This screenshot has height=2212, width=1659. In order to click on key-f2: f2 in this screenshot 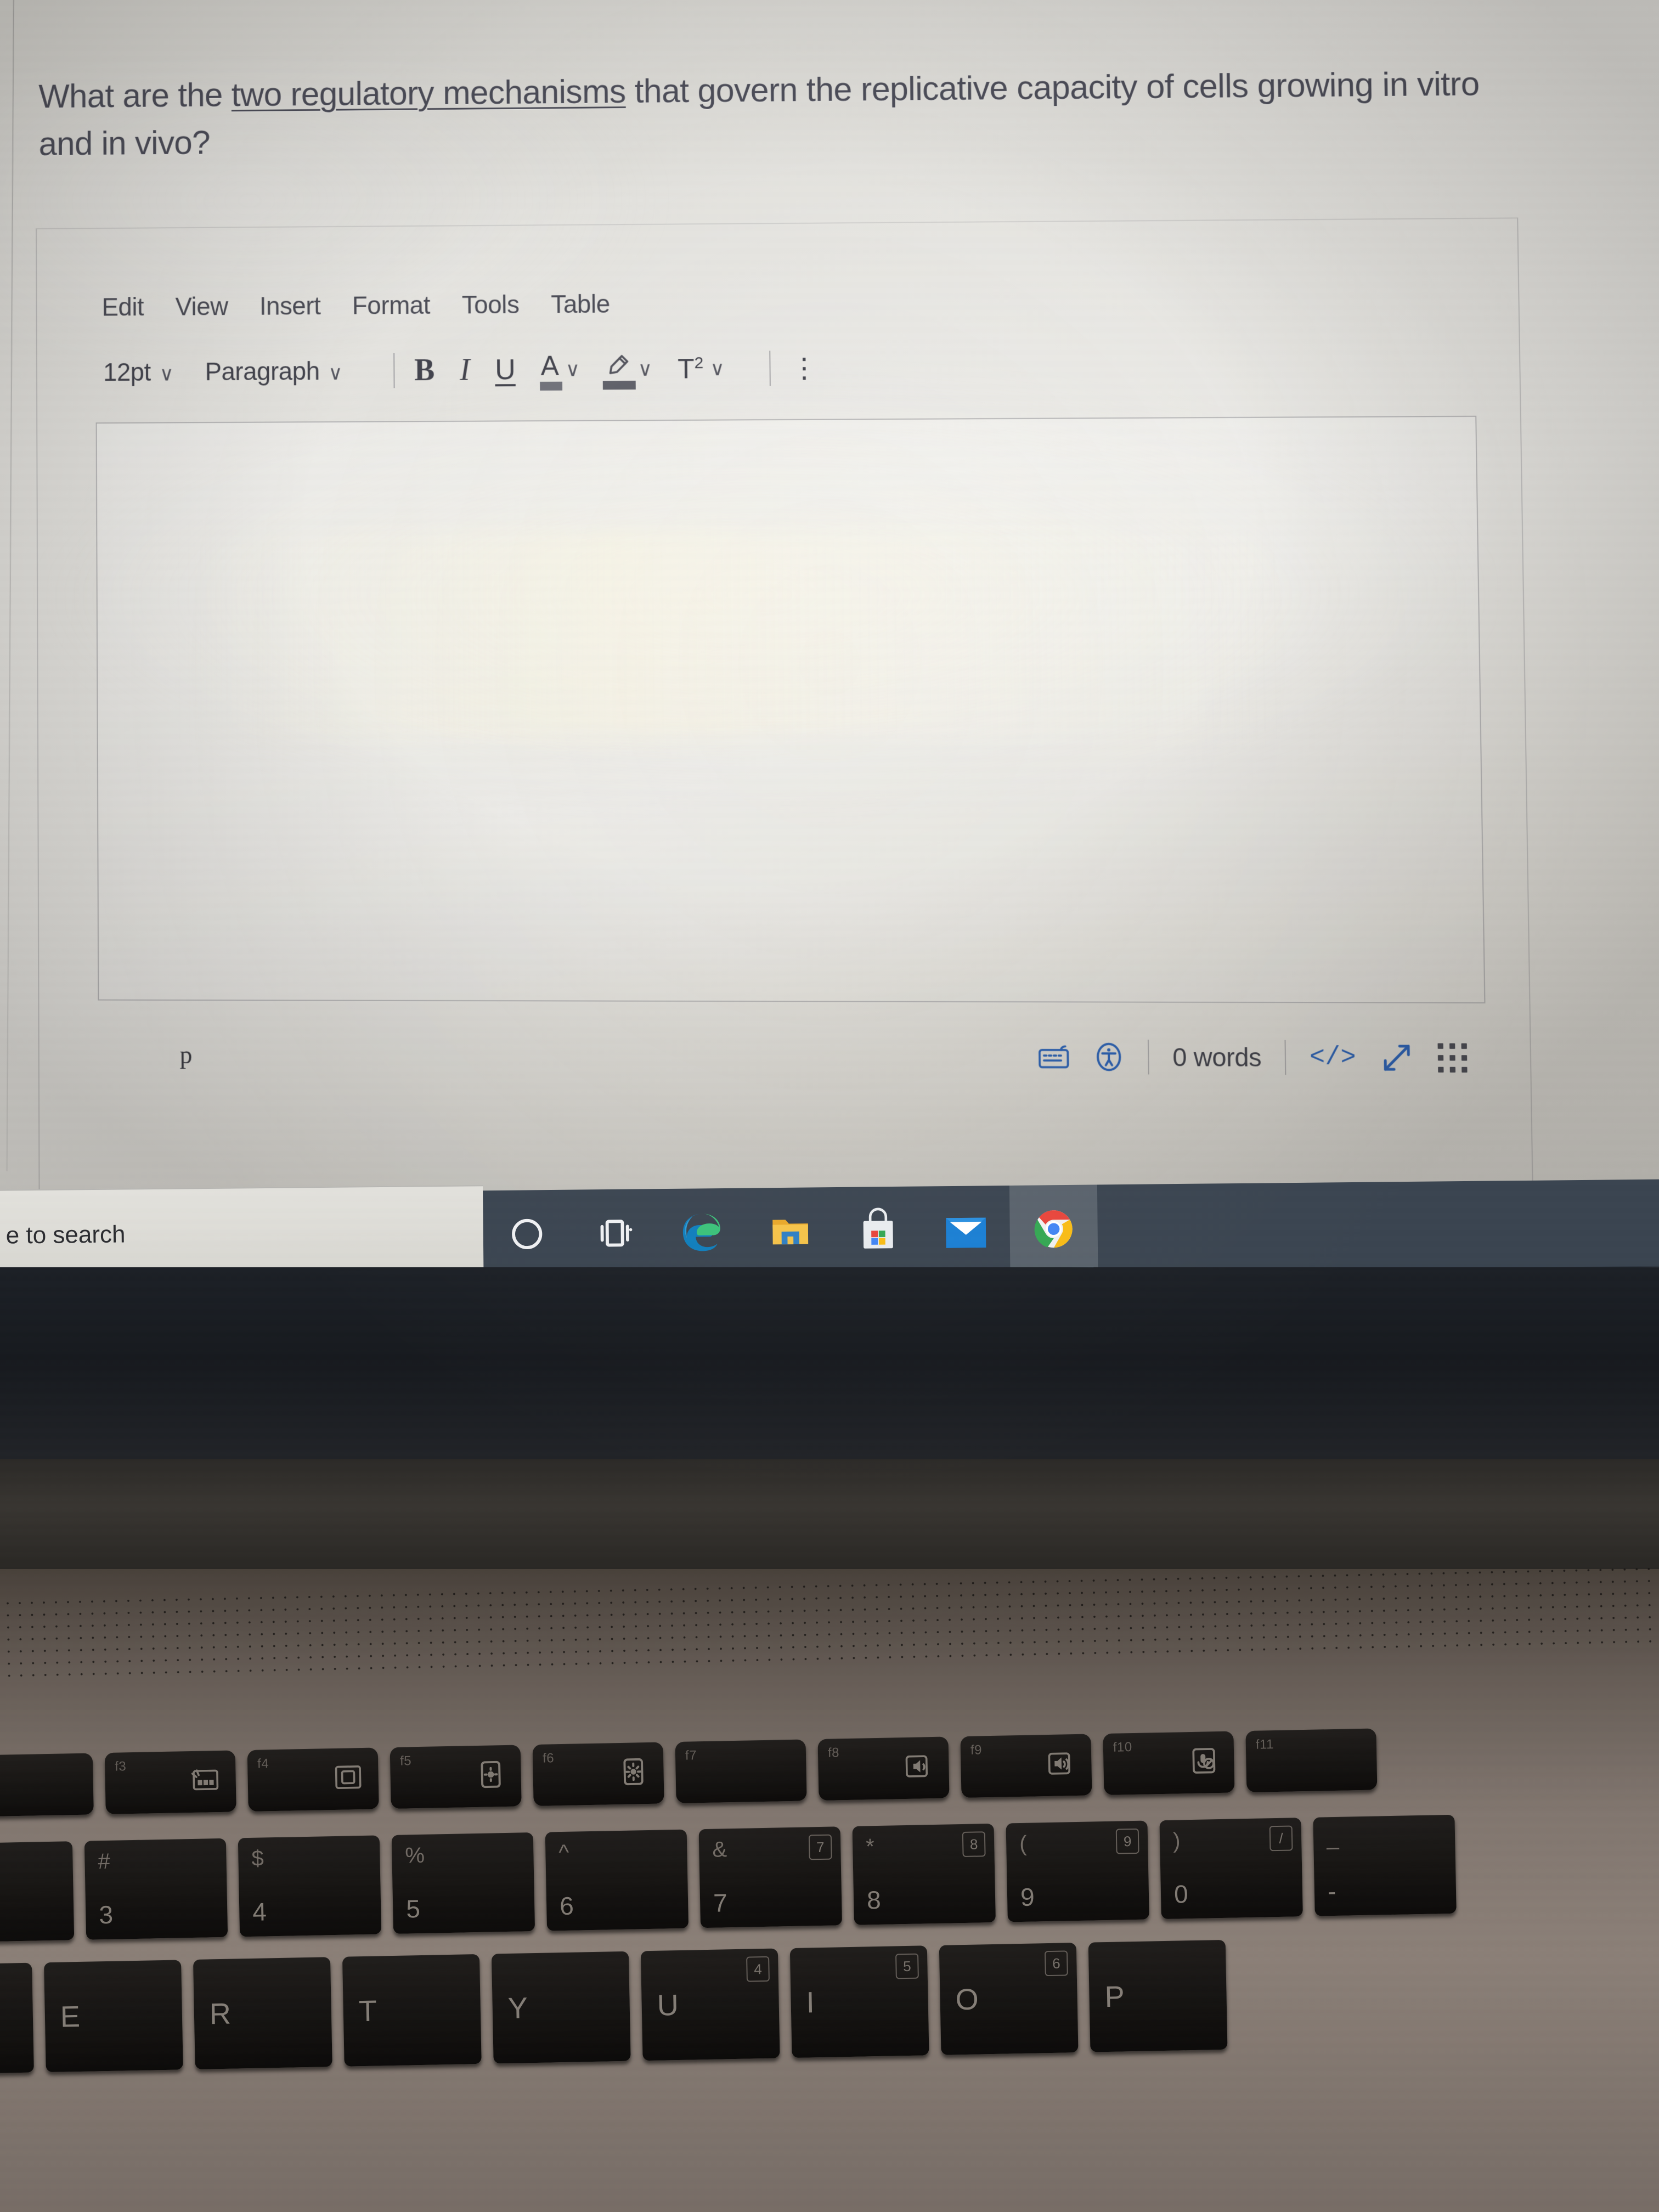, I will do `click(47, 1785)`.